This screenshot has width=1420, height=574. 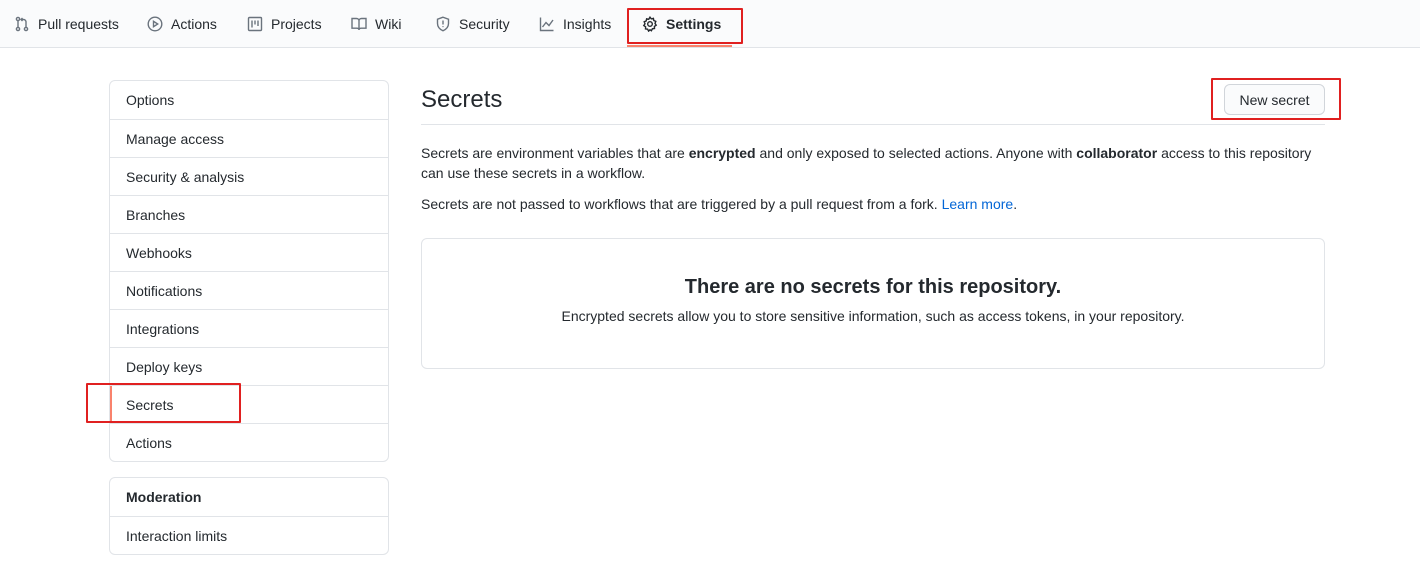 I want to click on tab-pull-requests: Pull requests, so click(x=66, y=24).